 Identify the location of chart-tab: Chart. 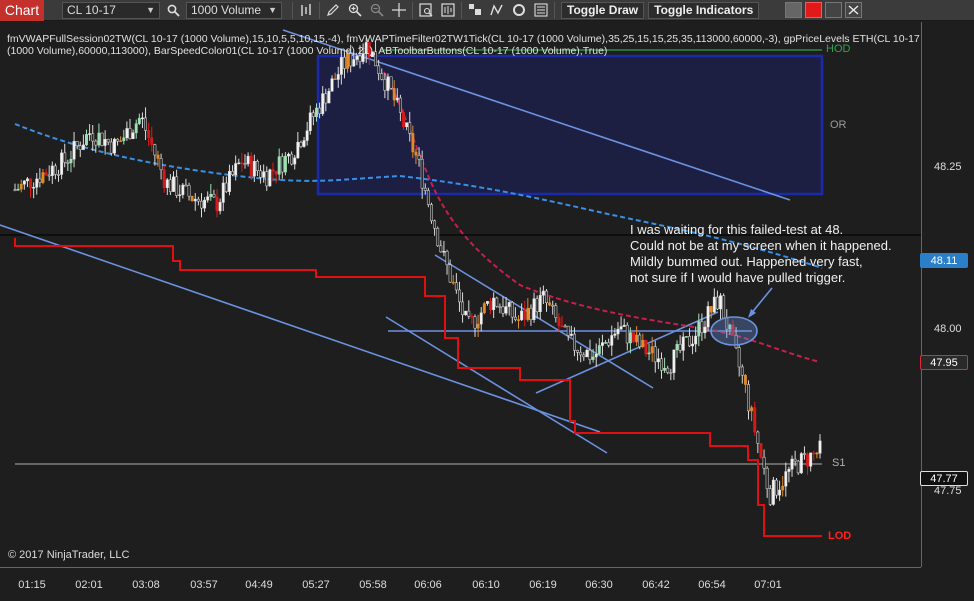
(22, 10).